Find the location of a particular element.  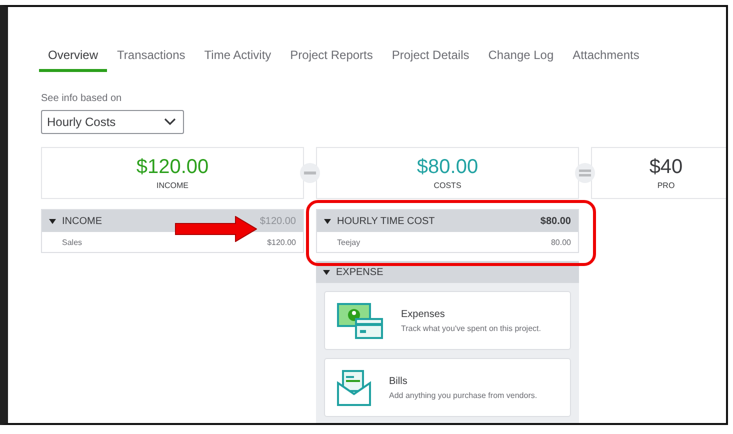

tab: Project Reports is located at coordinates (331, 58).